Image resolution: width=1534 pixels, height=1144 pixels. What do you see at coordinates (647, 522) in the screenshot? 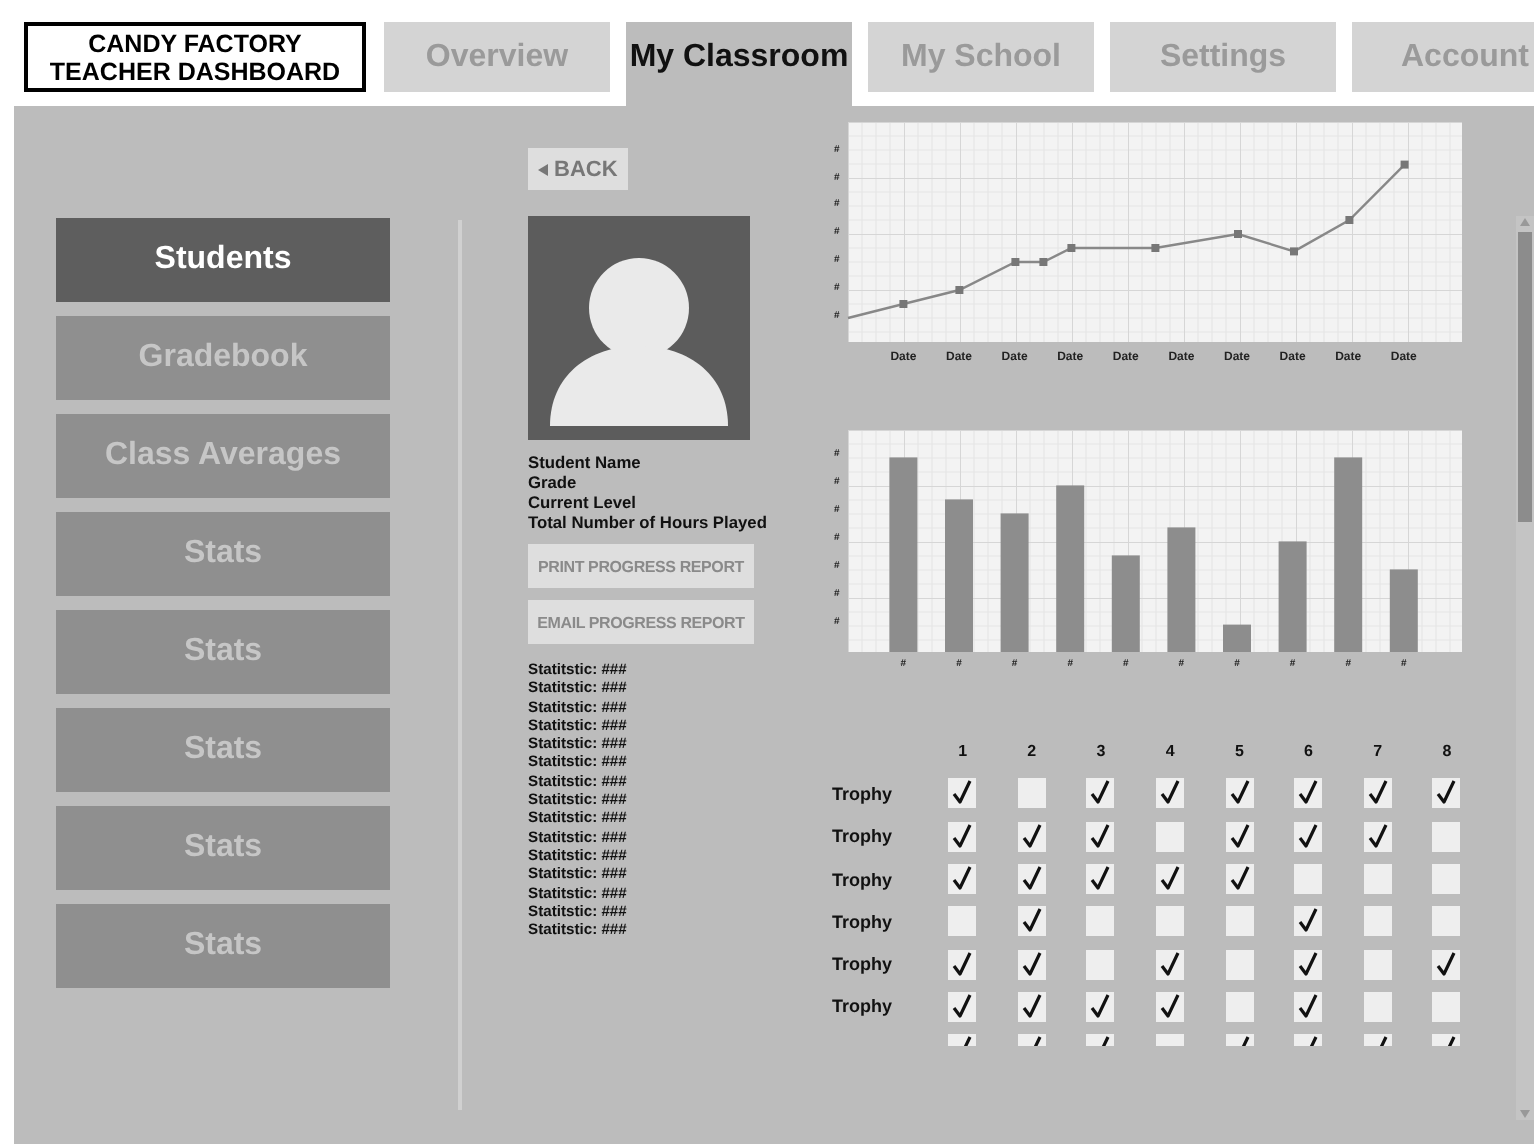
I see `student-info-label: Total Number of Hours Played` at bounding box center [647, 522].